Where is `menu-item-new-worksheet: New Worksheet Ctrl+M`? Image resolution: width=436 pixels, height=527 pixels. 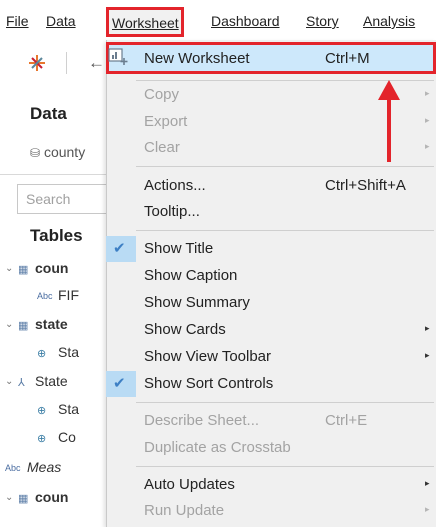
menu-item-new-worksheet: New Worksheet Ctrl+M is located at coordinates (271, 58).